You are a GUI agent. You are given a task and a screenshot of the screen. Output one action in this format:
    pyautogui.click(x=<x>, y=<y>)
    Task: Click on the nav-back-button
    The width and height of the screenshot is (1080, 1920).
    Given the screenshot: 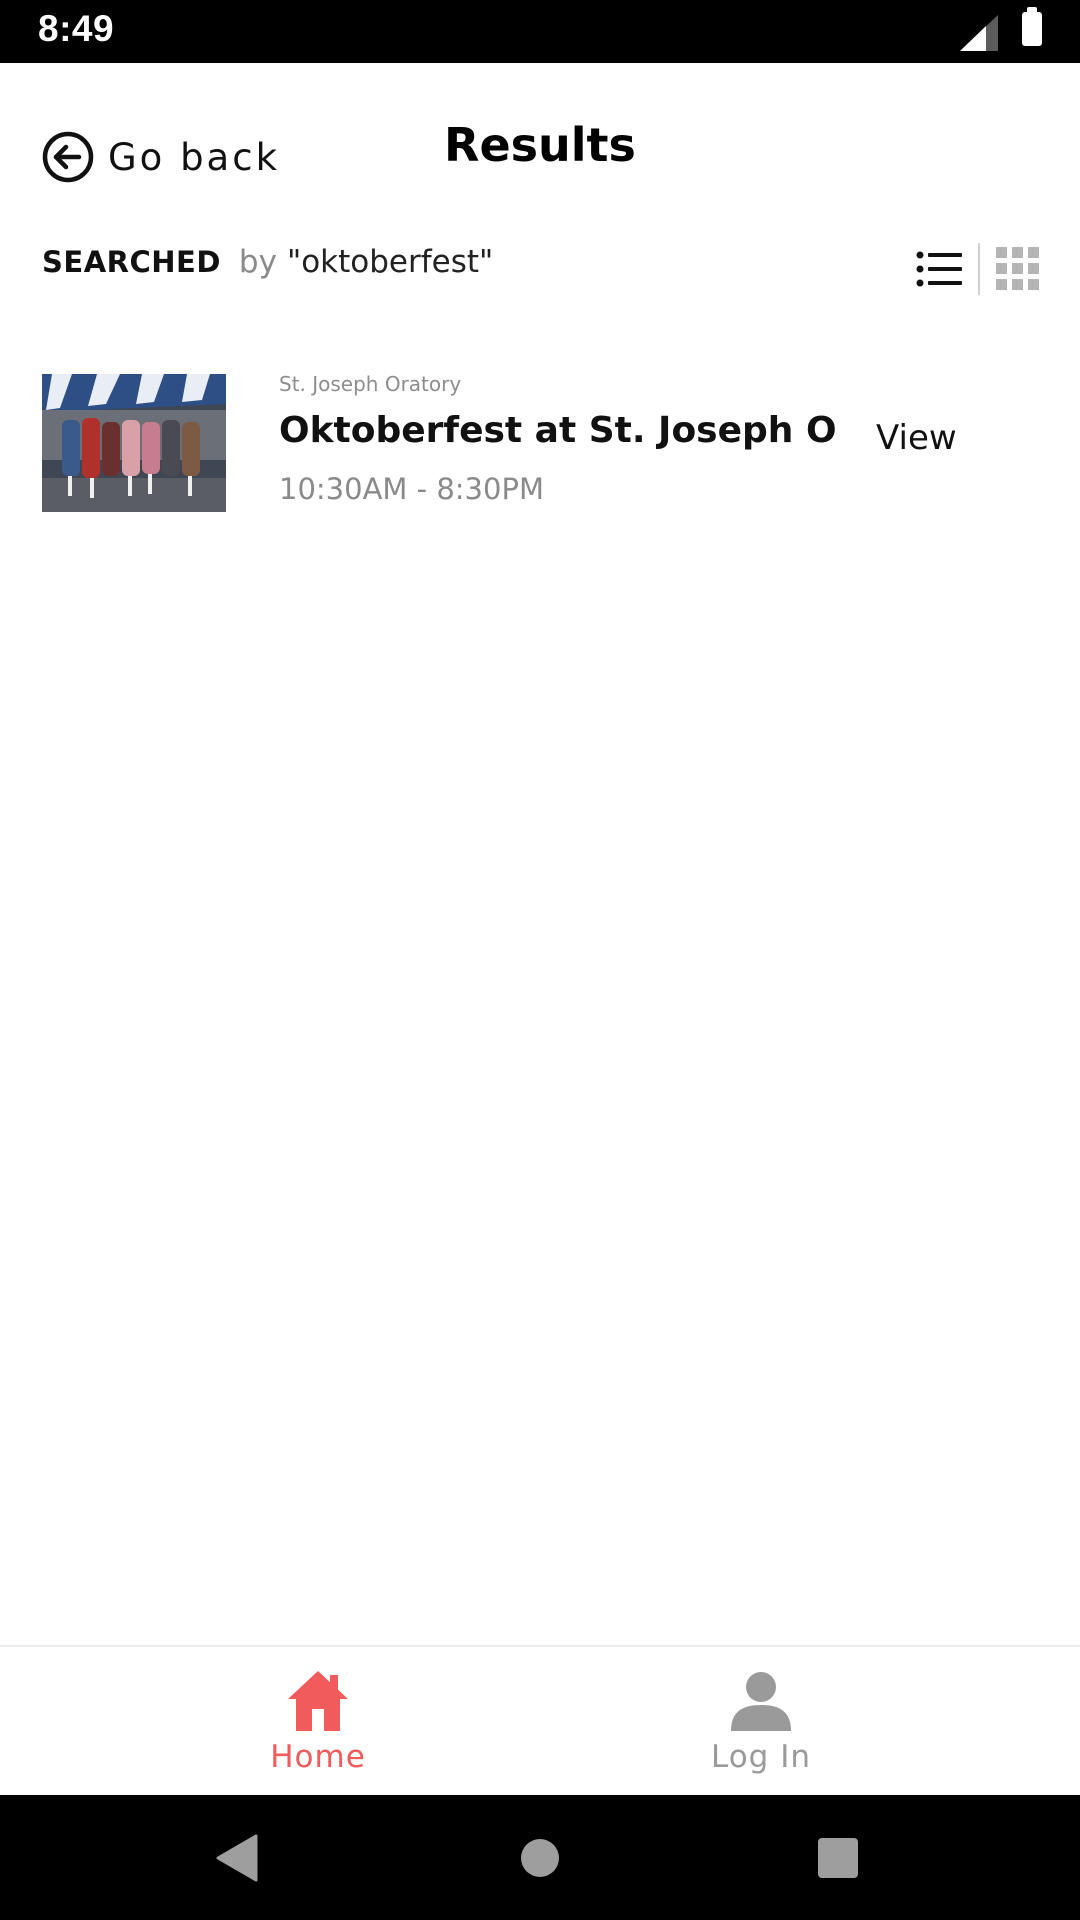 What is the action you would take?
    pyautogui.click(x=238, y=1857)
    